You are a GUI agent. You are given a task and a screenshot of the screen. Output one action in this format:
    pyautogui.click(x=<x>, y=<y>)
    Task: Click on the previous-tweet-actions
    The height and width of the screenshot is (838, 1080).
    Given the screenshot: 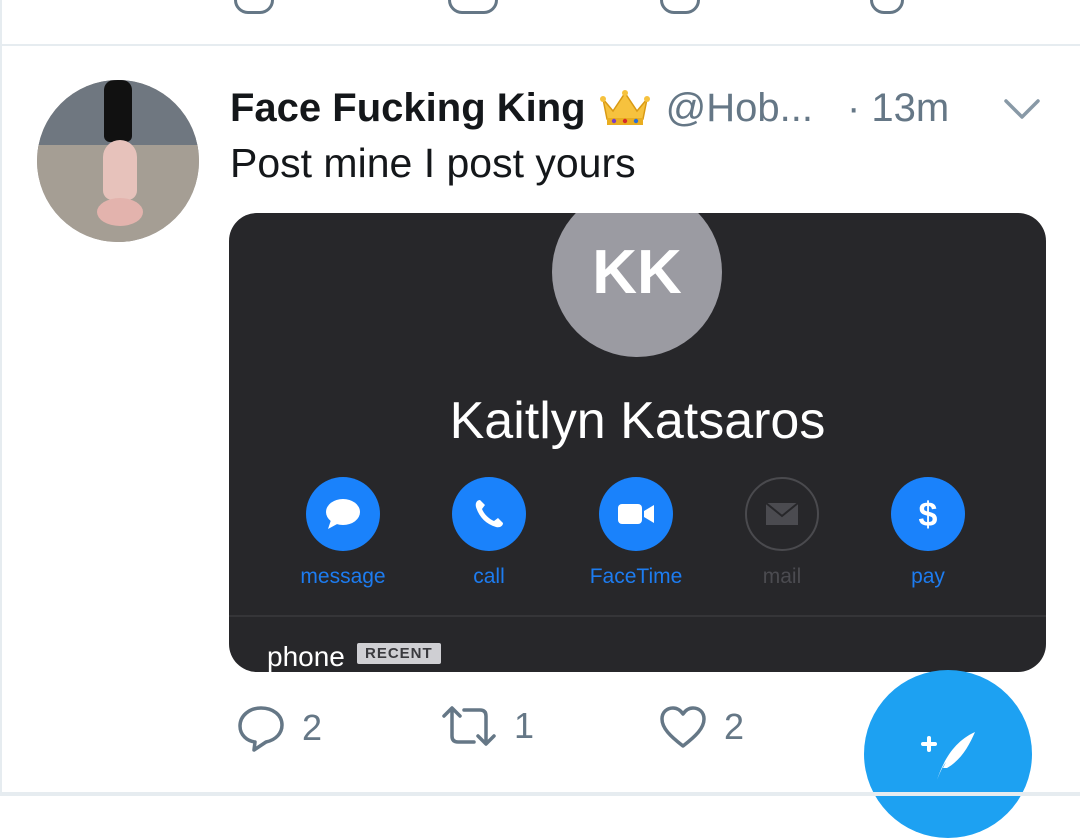 What is the action you would take?
    pyautogui.click(x=540, y=23)
    